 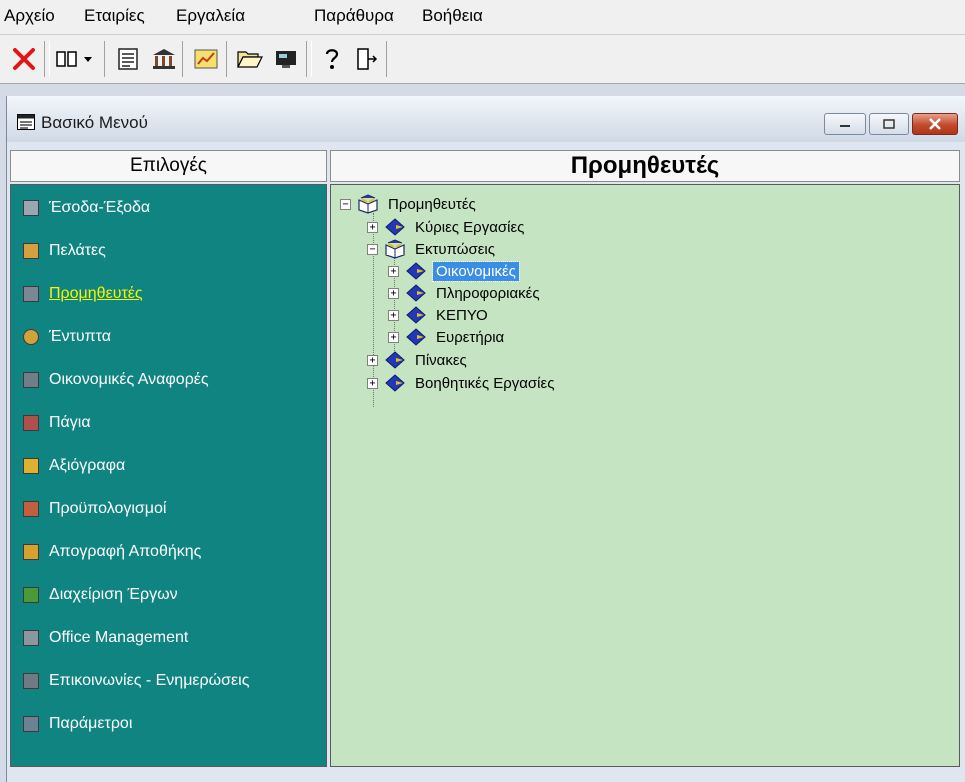 I want to click on close-icon, so click(x=24, y=59).